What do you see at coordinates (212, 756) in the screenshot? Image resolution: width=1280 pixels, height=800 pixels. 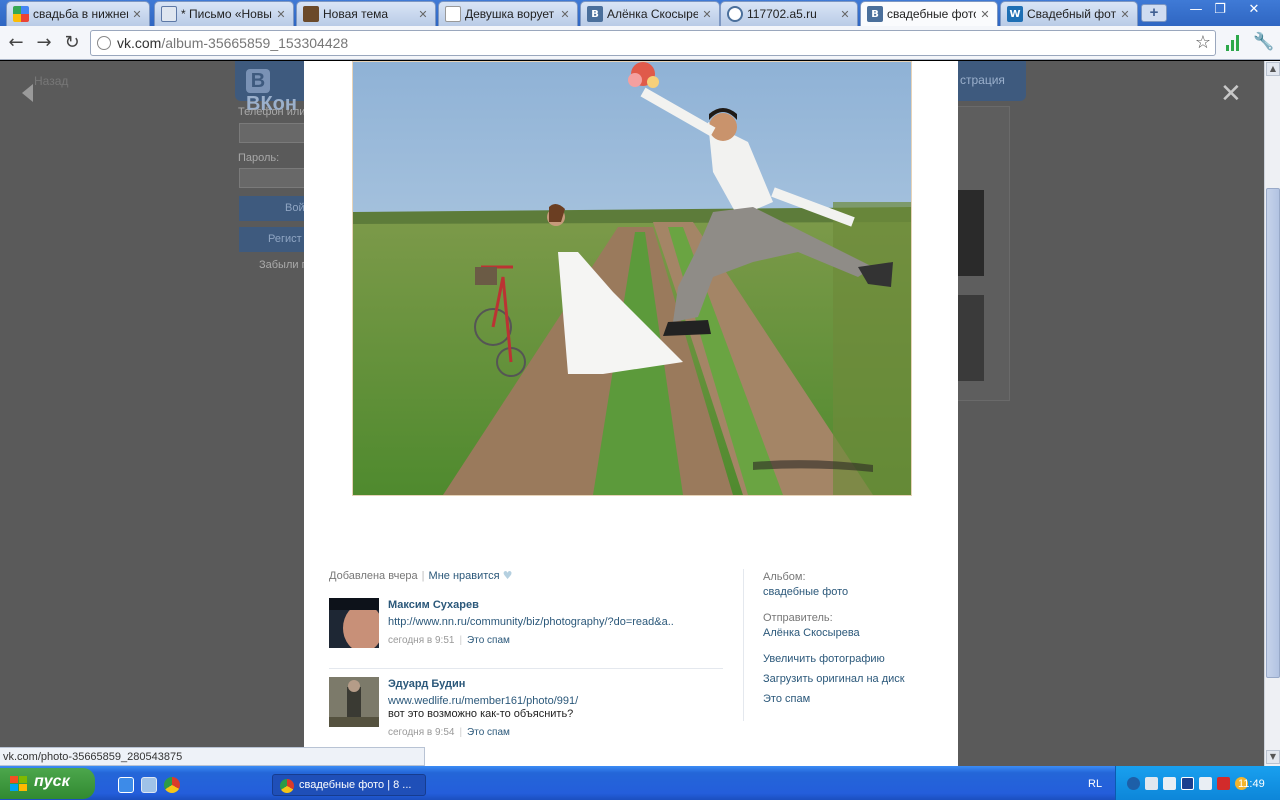 I see `status-url: vk.com/photo-35665859_280543875` at bounding box center [212, 756].